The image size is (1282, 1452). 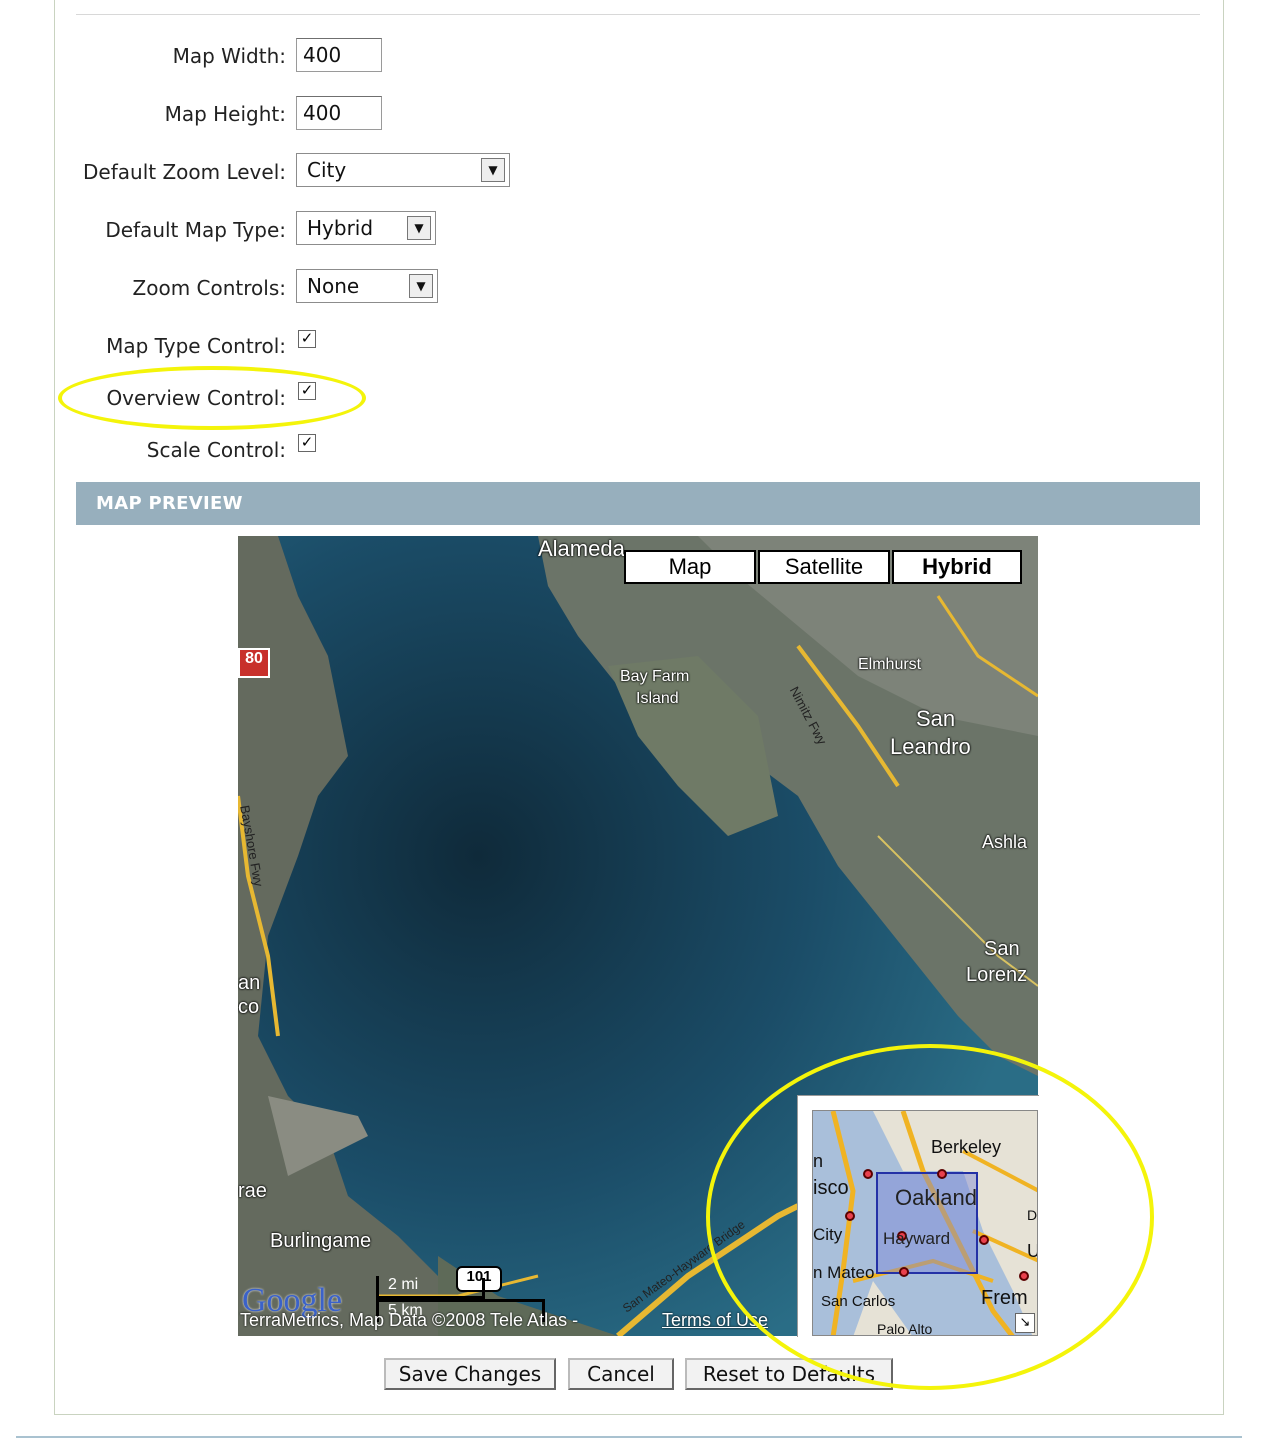 What do you see at coordinates (340, 228) in the screenshot?
I see `map-type-value: Hybrid` at bounding box center [340, 228].